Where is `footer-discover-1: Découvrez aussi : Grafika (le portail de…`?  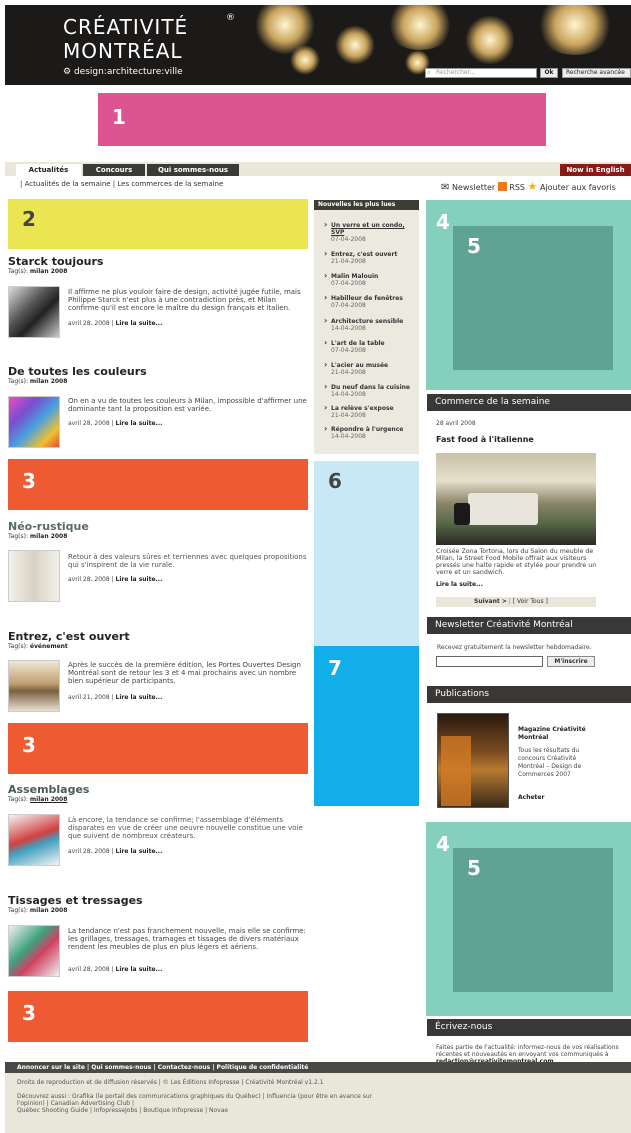
footer-discover-1: Découvrez aussi : Grafika (le portail de… is located at coordinates (324, 1096).